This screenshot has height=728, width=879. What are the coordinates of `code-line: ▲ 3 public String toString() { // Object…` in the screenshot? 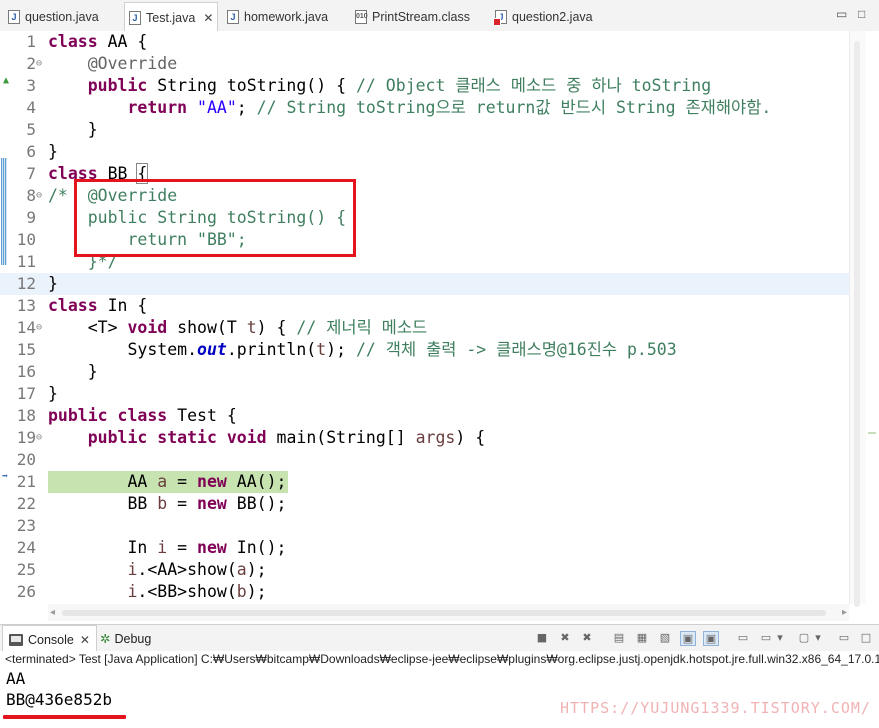 It's located at (424, 86).